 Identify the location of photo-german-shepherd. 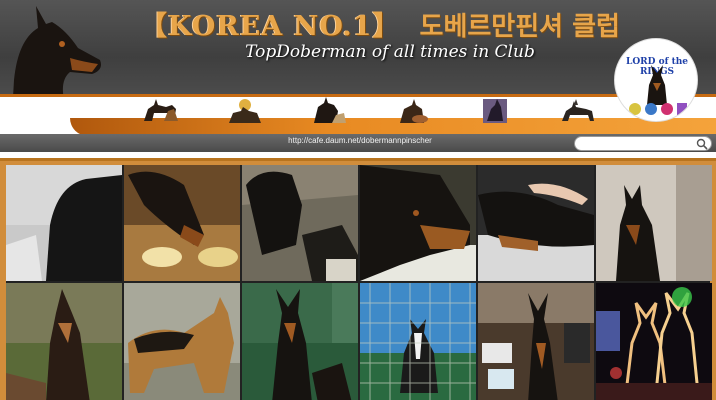
(182, 341).